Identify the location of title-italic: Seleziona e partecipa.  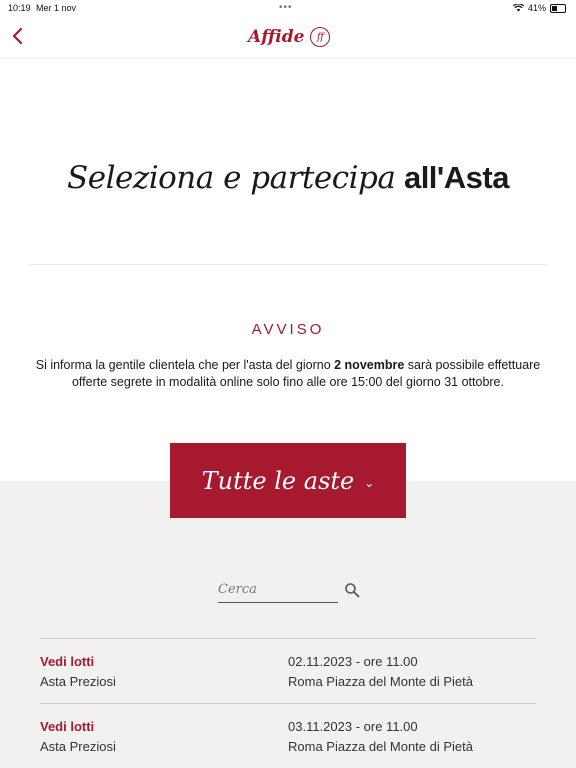
(231, 178).